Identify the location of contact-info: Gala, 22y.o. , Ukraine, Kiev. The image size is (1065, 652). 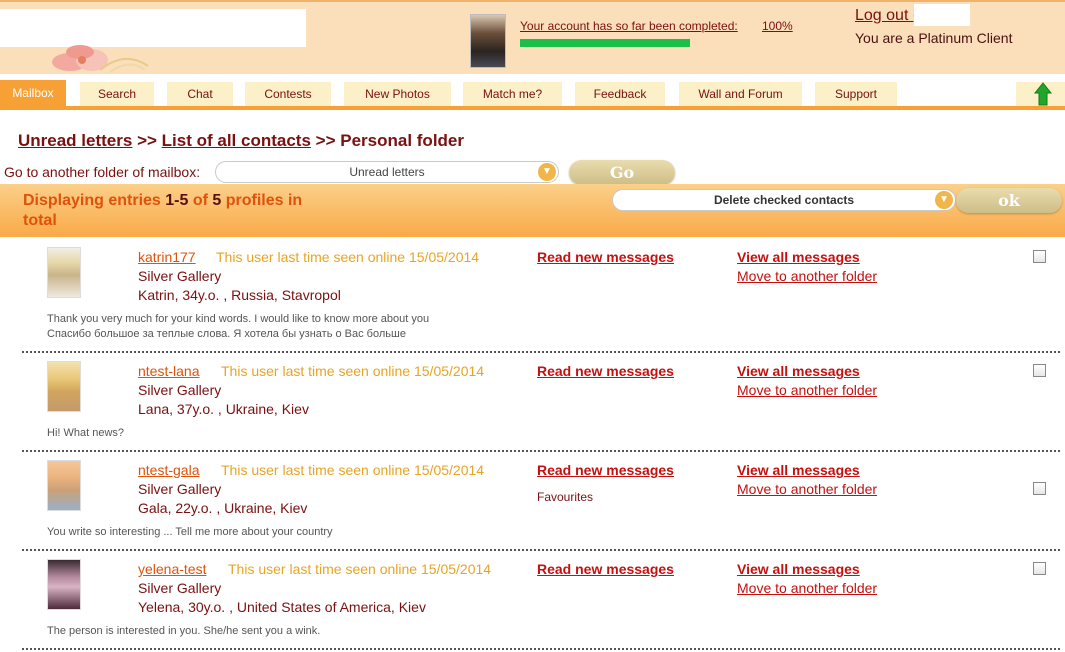
(223, 508).